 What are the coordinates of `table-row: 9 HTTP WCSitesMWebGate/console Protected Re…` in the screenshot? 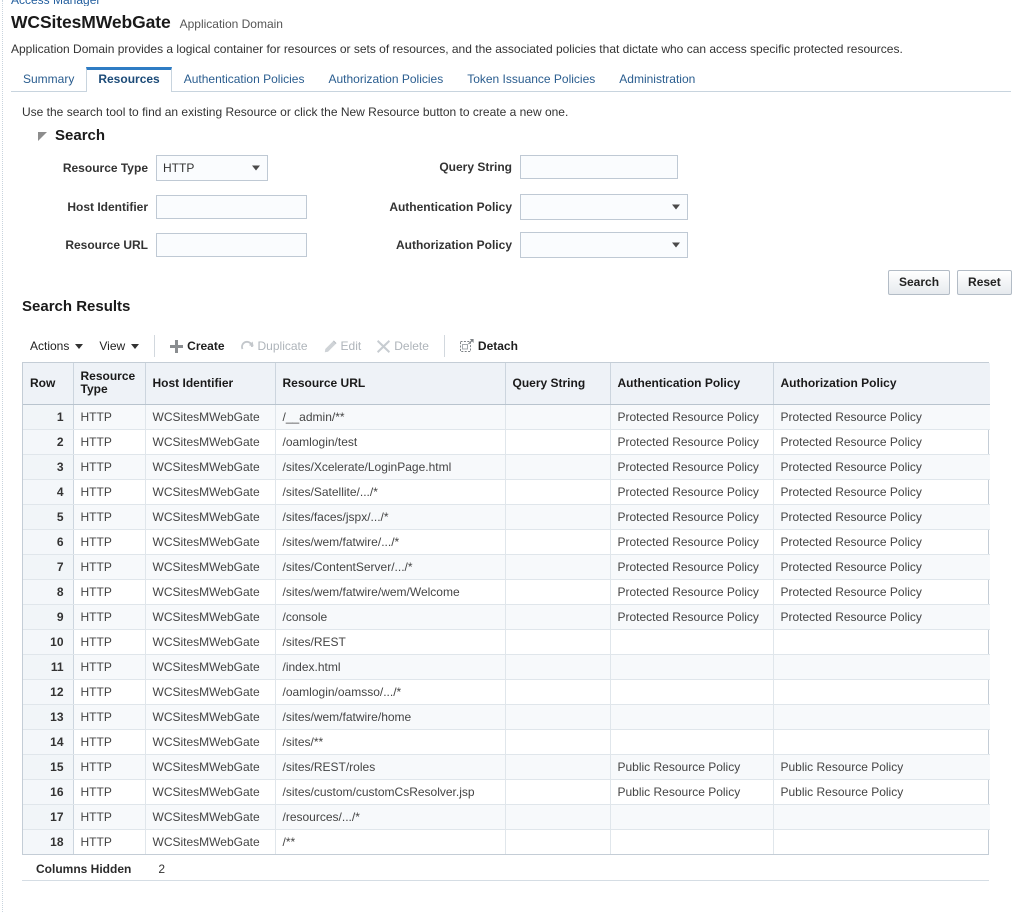 It's located at (506, 617).